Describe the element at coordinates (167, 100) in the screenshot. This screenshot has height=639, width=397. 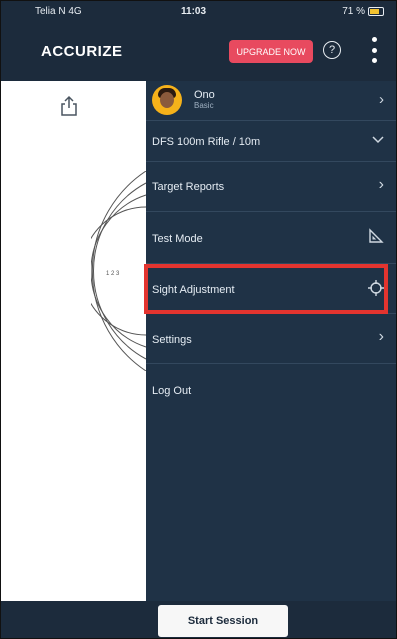
I see `avatar` at that location.